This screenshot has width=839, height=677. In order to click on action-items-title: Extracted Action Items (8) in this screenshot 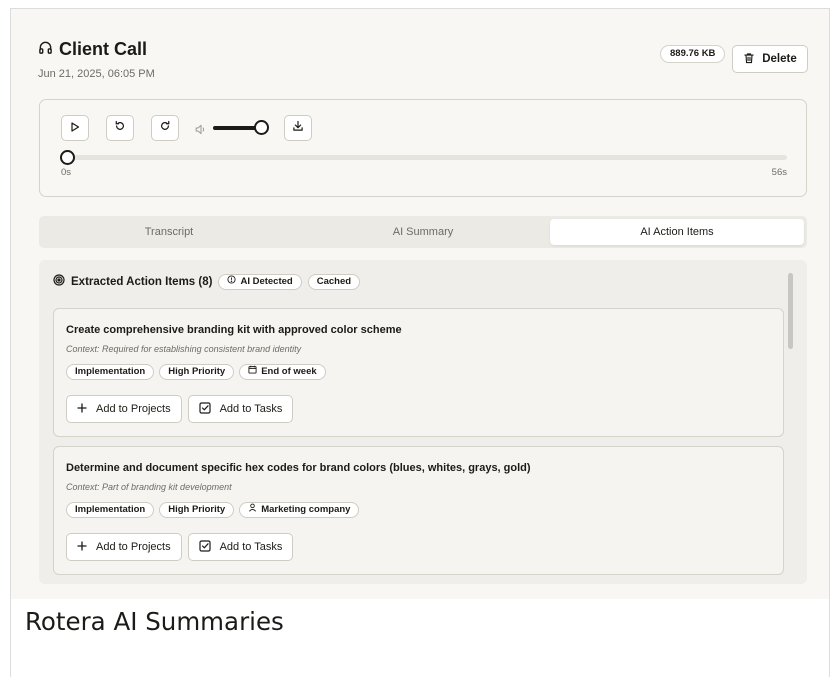, I will do `click(142, 282)`.